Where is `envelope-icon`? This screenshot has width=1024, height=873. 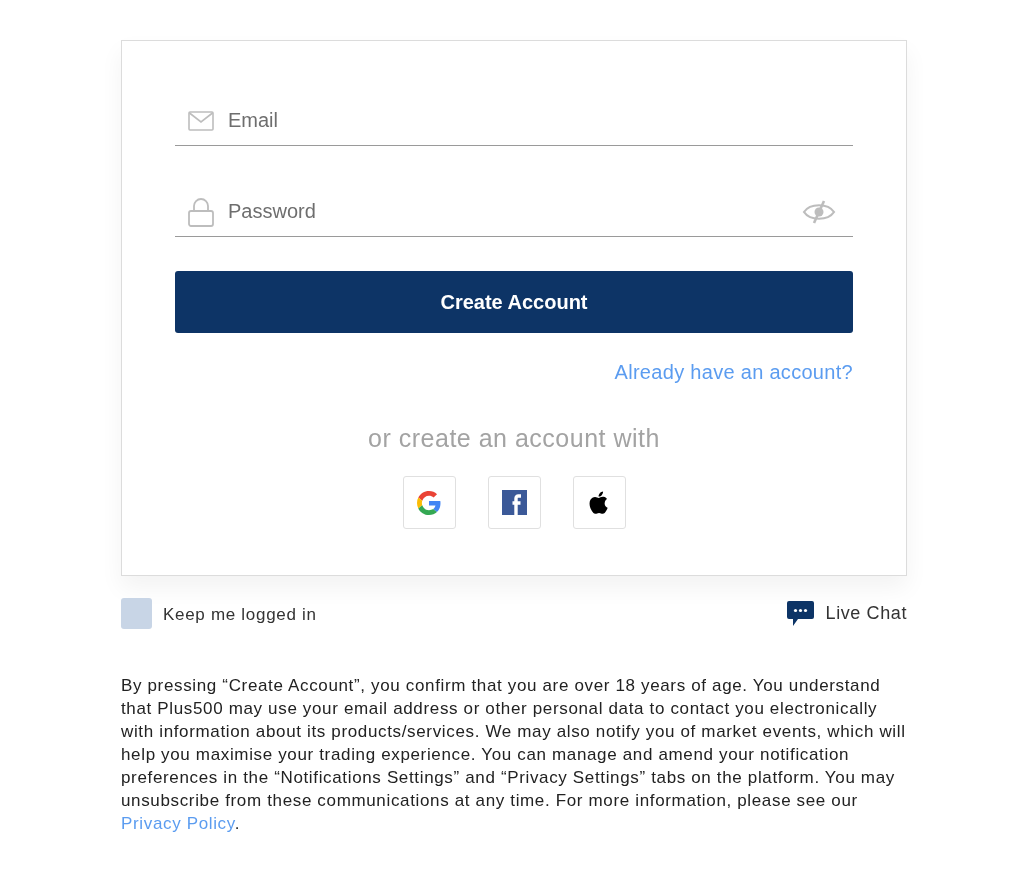
envelope-icon is located at coordinates (201, 121).